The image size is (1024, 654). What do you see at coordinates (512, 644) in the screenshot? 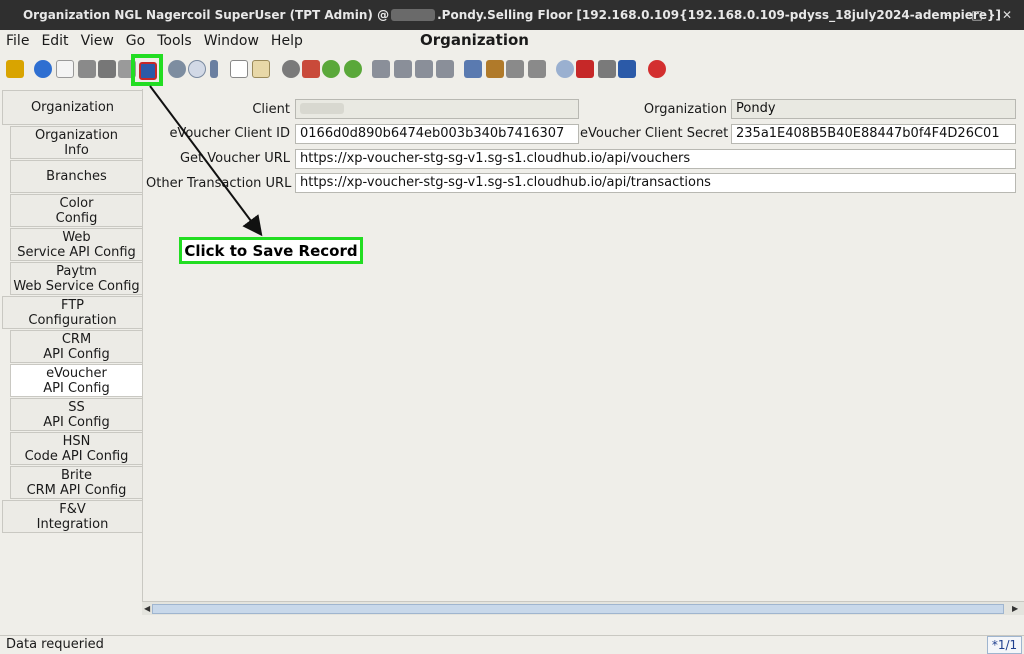
I see `status-bar: Data requeried *1/1` at bounding box center [512, 644].